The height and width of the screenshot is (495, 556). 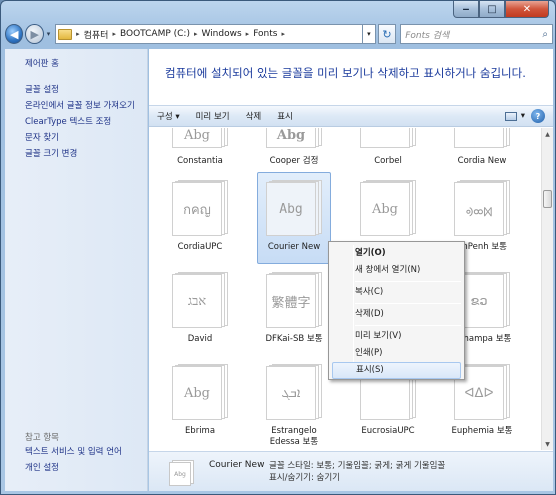 What do you see at coordinates (294, 161) in the screenshot?
I see `font-name: Cooper 검정` at bounding box center [294, 161].